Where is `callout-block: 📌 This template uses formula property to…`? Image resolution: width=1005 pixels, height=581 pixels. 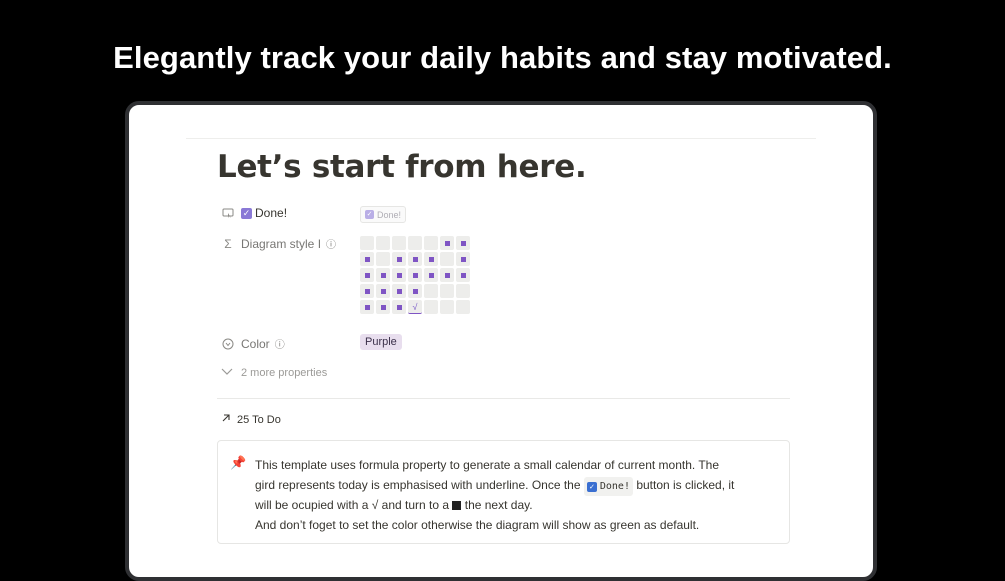 callout-block: 📌 This template uses formula property to… is located at coordinates (503, 492).